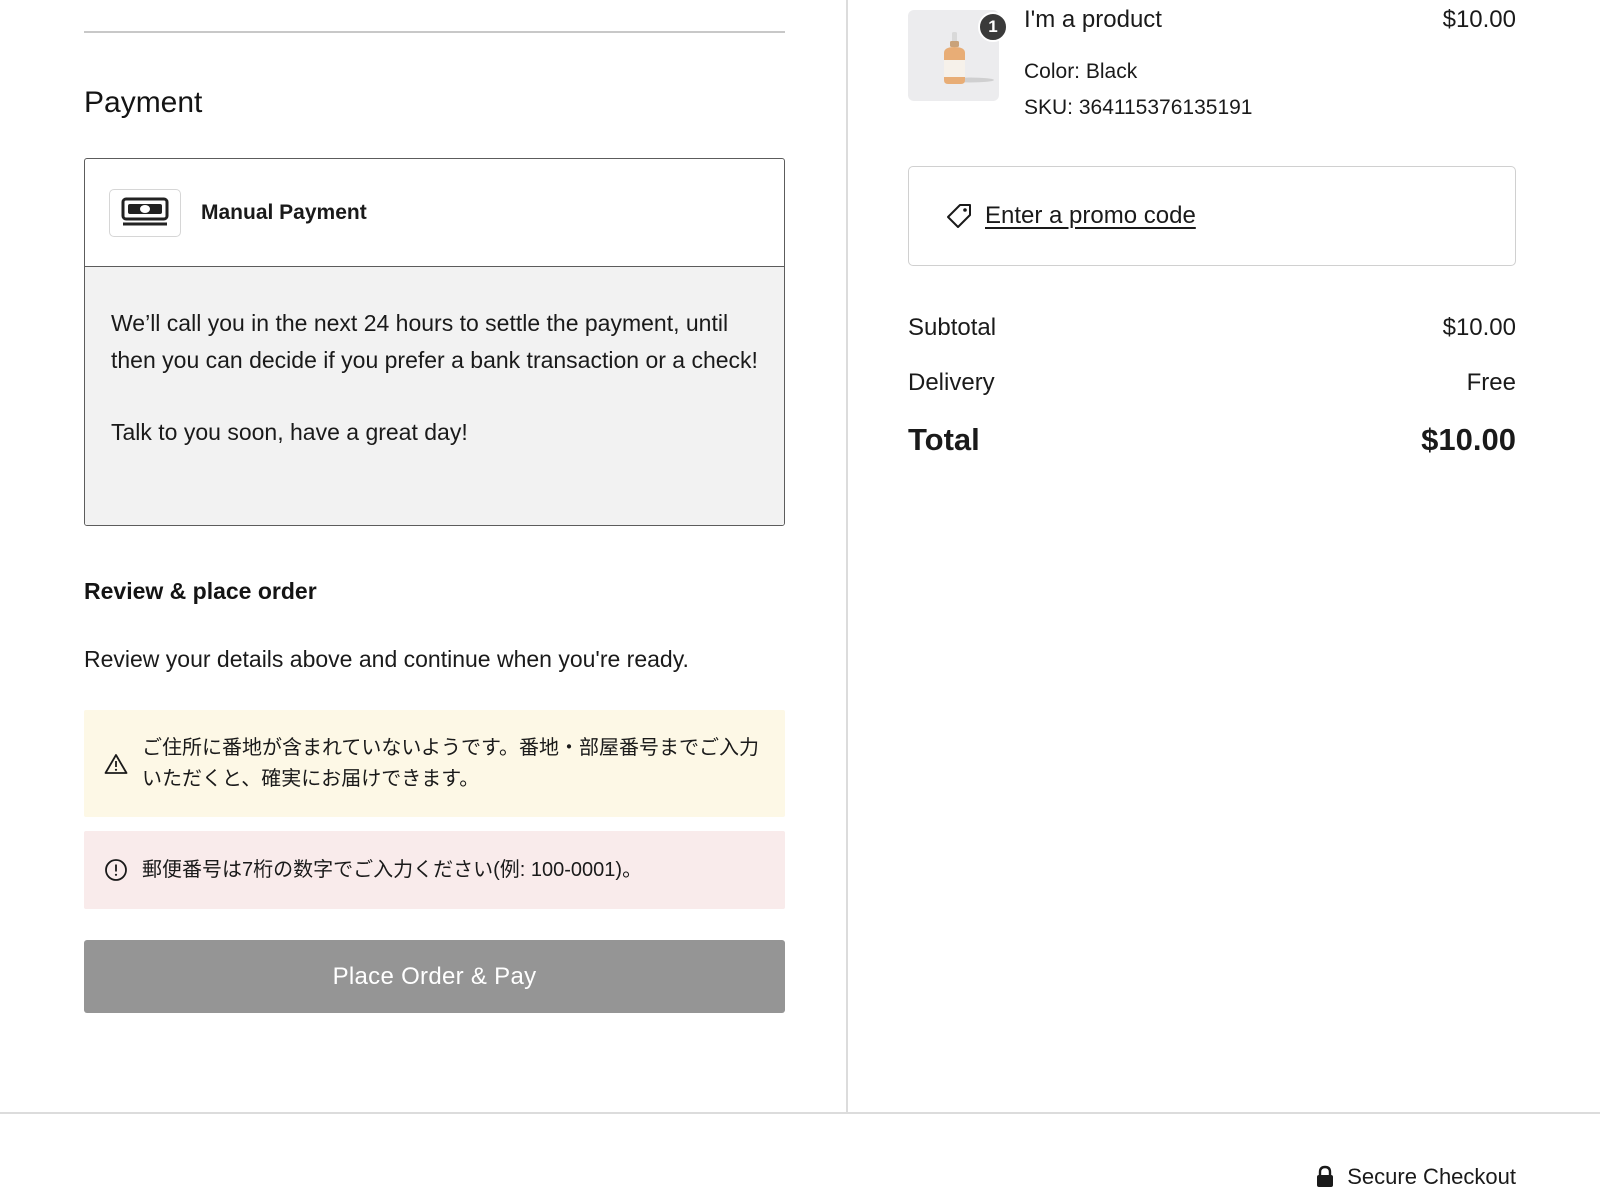 This screenshot has height=1200, width=1600. I want to click on payment-option-manual: Manual Payment, so click(434, 213).